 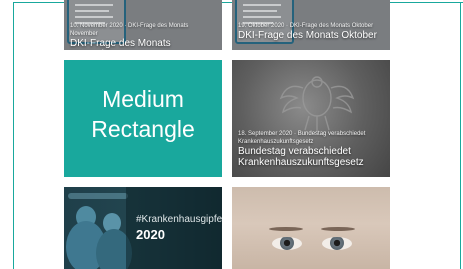 I want to click on news-tile-eyes-portrait, so click(x=311, y=228).